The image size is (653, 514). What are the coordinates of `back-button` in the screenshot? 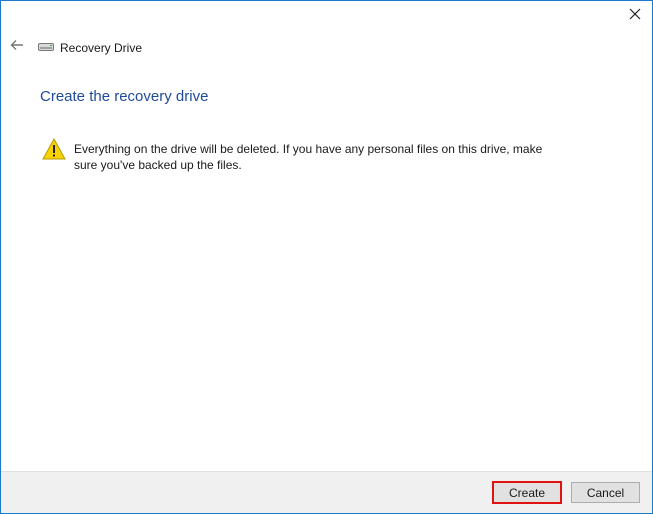 It's located at (17, 47).